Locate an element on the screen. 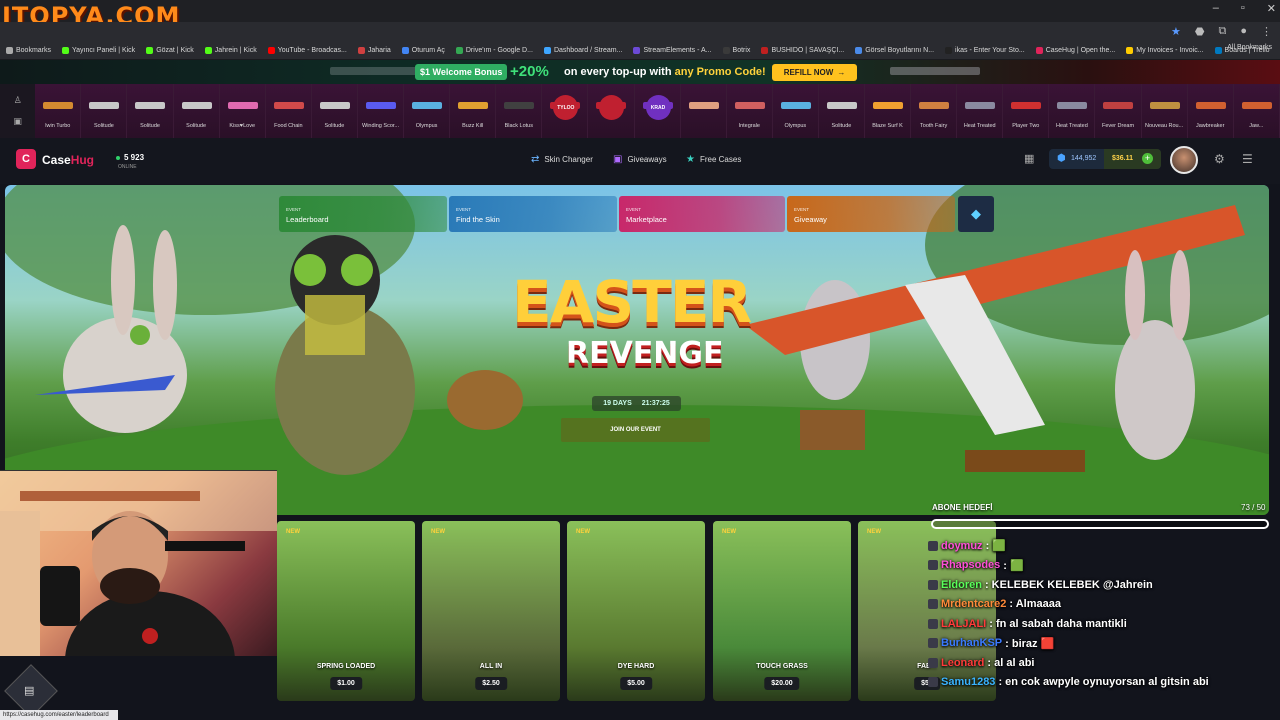 This screenshot has width=1280, height=720. user-avatar is located at coordinates (1184, 160).